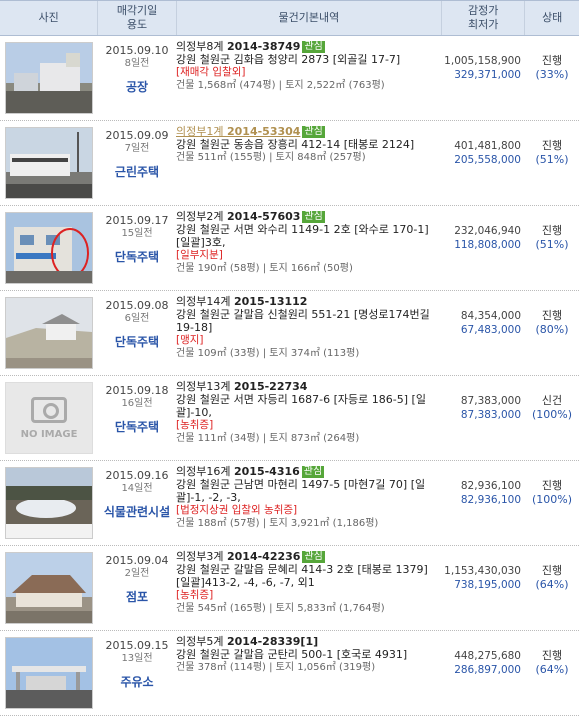 Image resolution: width=579 pixels, height=716 pixels. Describe the element at coordinates (137, 390) in the screenshot. I see `sale-date: 2015.09.18` at that location.